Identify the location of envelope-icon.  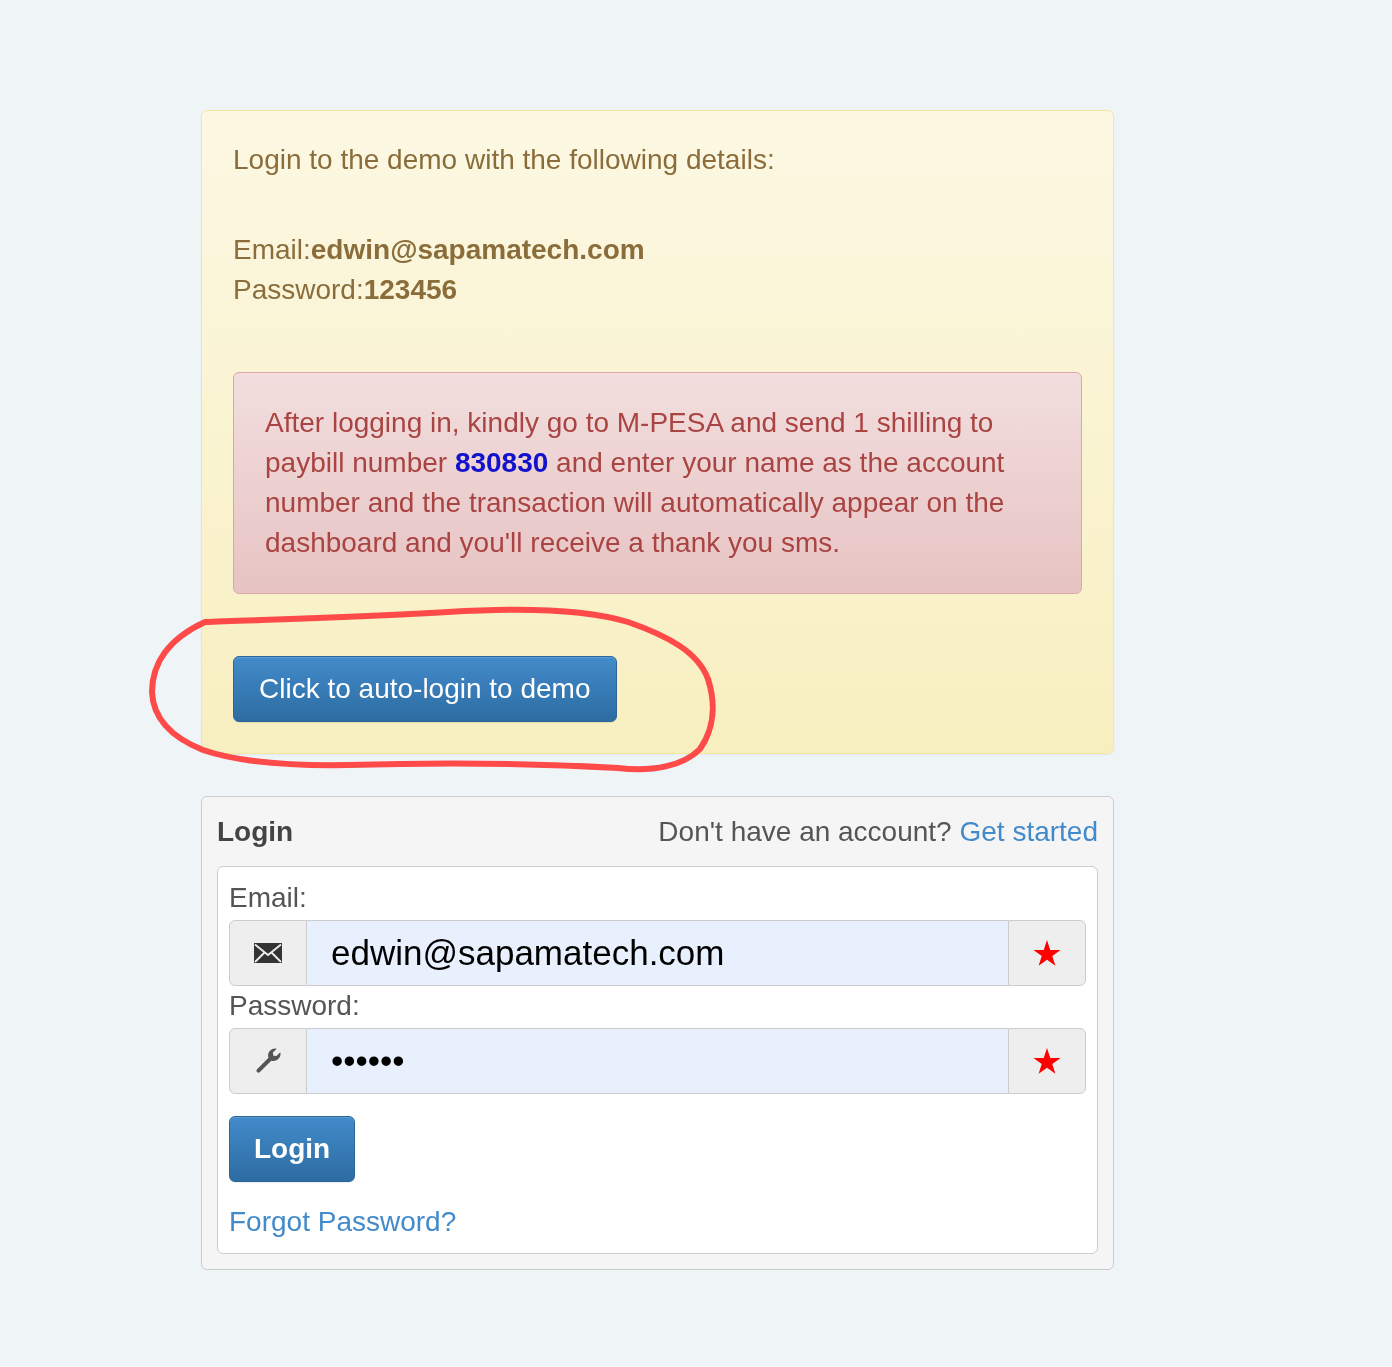
(268, 953).